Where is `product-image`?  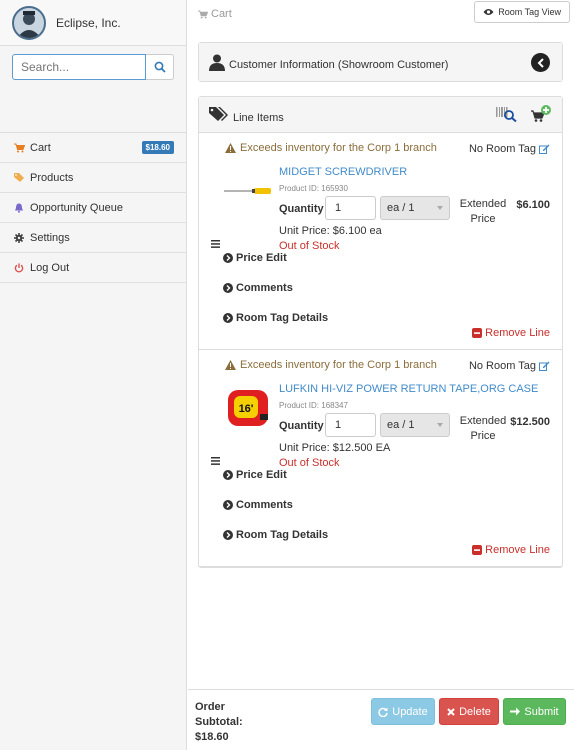 product-image is located at coordinates (248, 191).